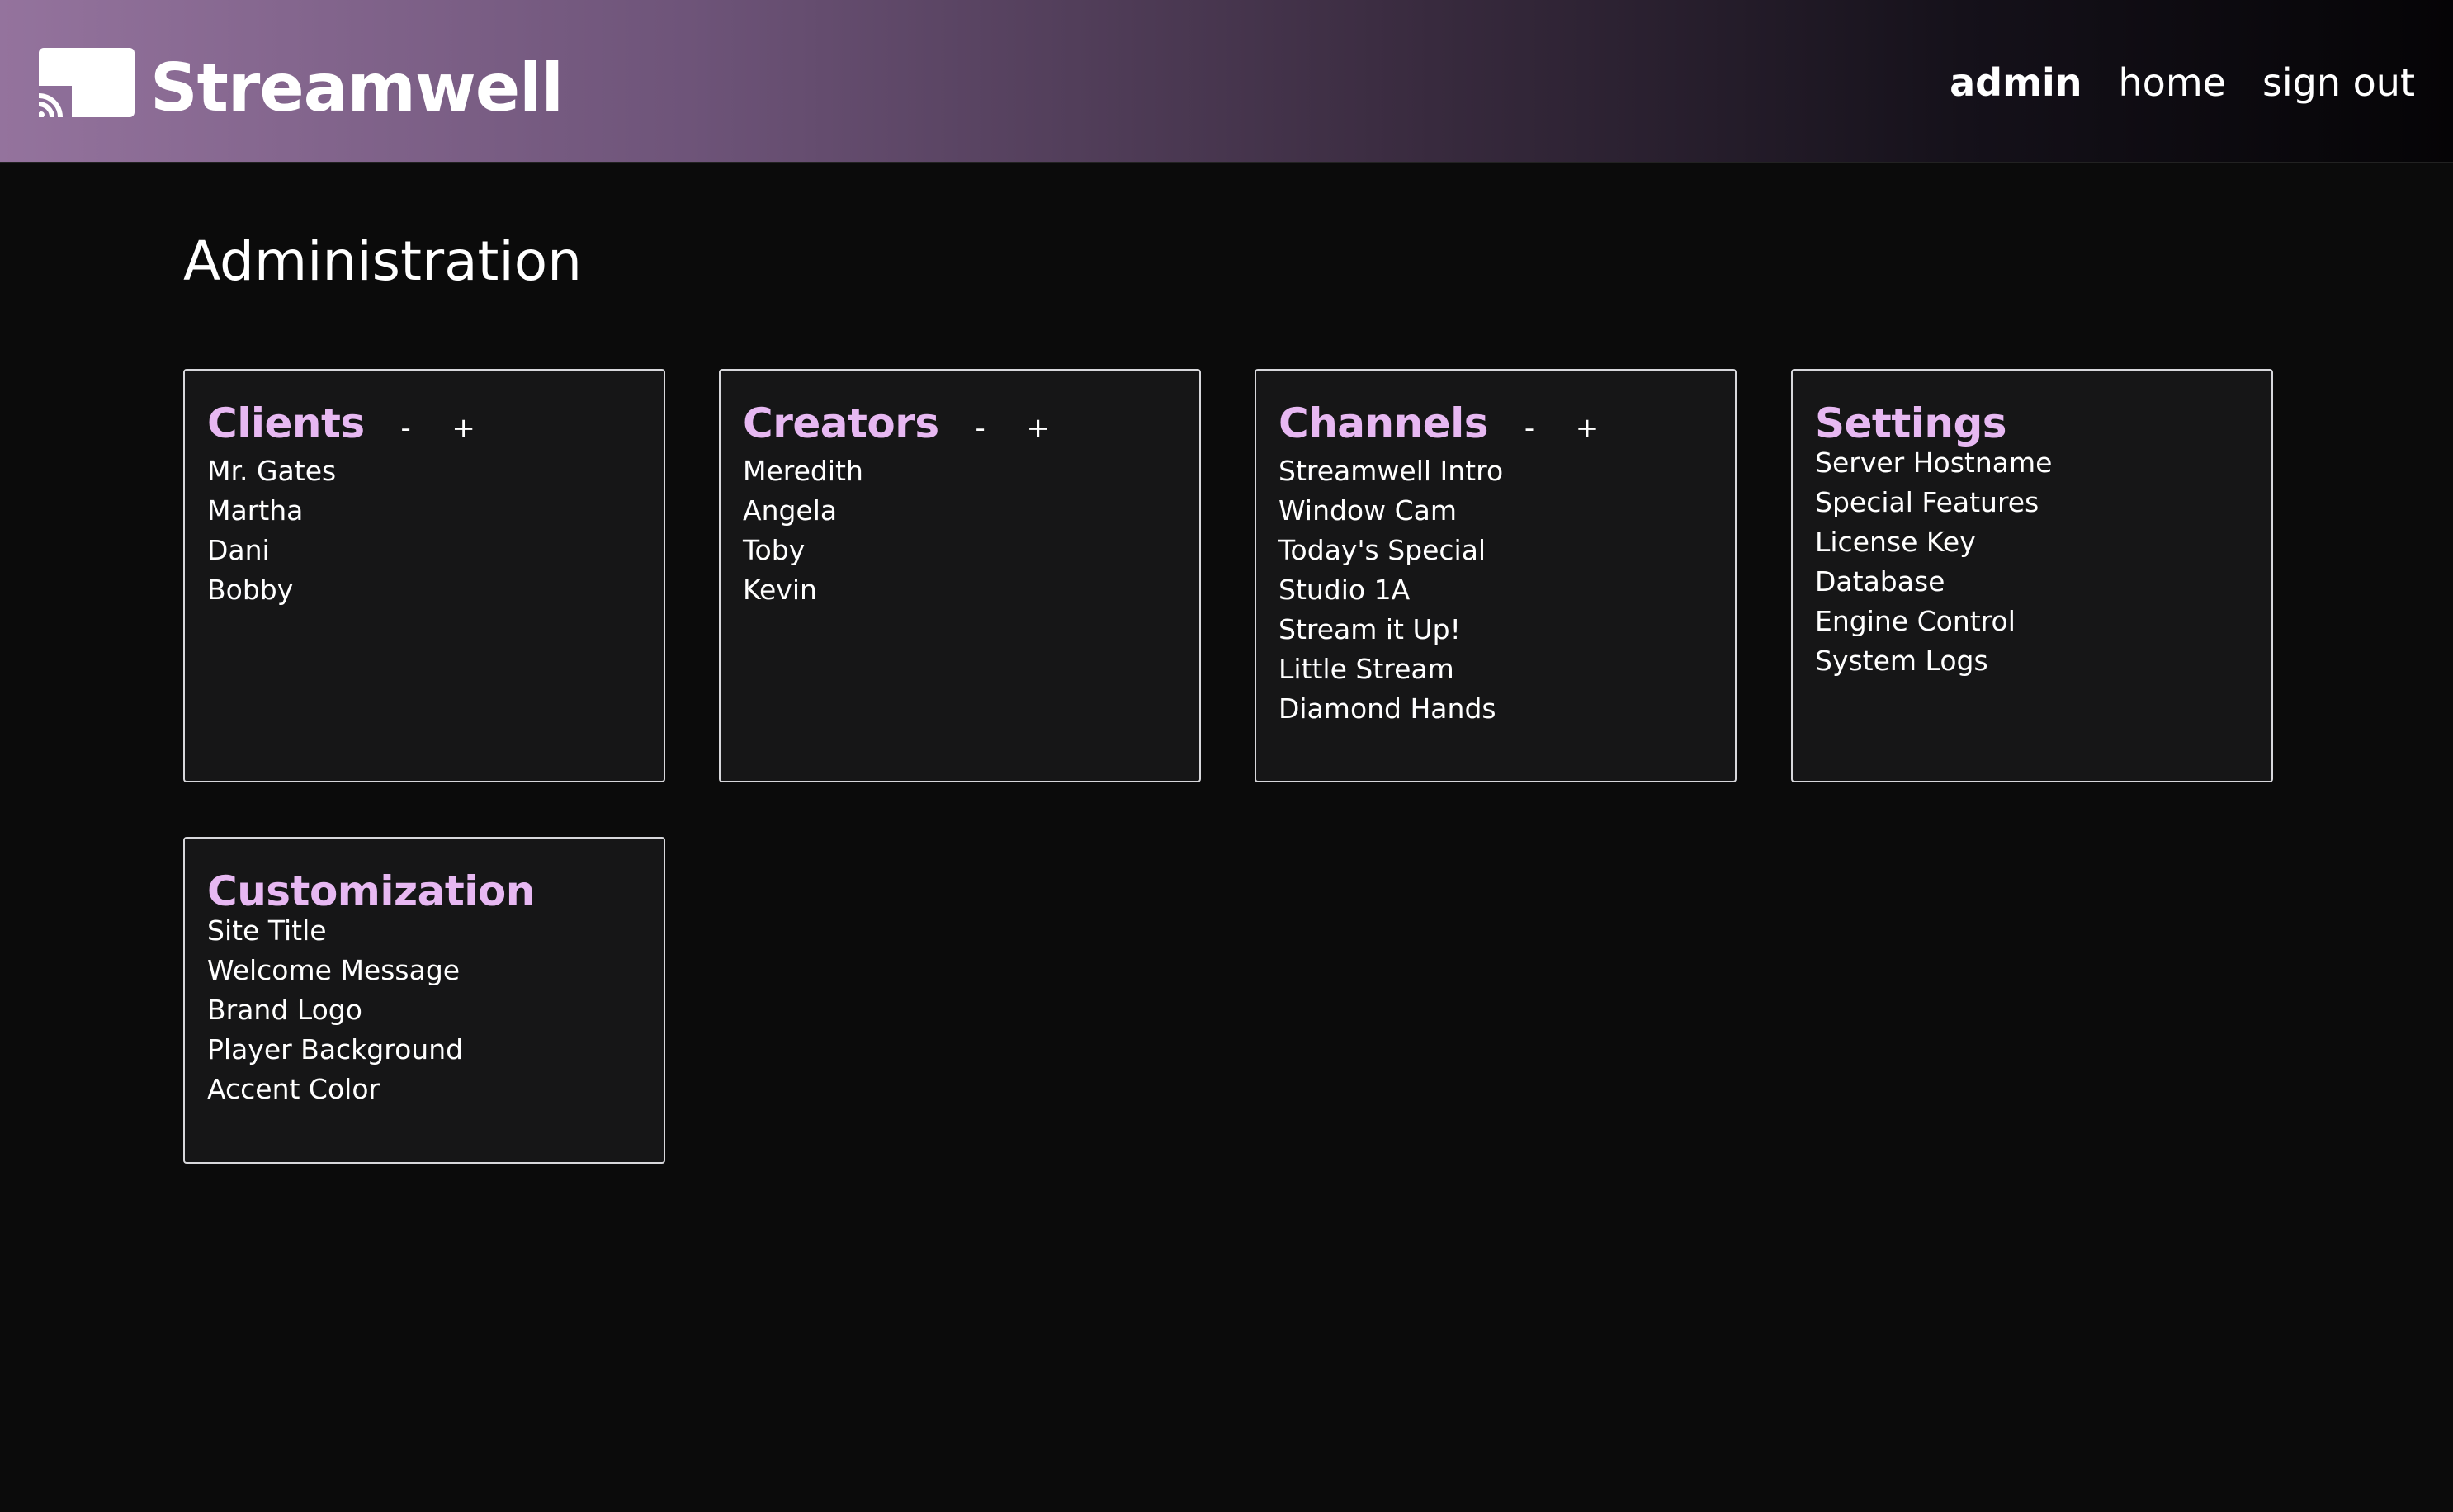 This screenshot has height=1512, width=2453. Describe the element at coordinates (286, 423) in the screenshot. I see `clients-title: Clients` at that location.